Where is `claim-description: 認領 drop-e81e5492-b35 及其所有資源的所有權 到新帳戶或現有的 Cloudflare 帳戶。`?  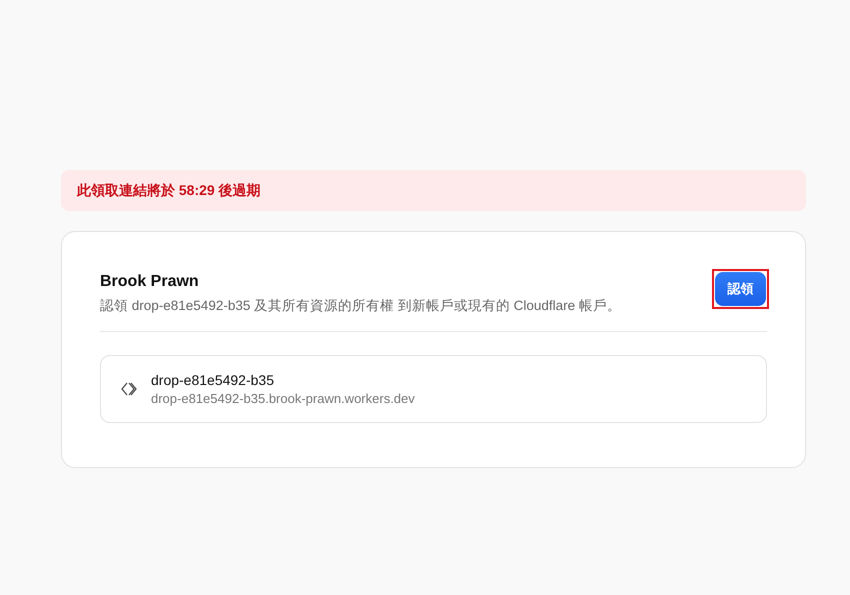 claim-description: 認領 drop-e81e5492-b35 及其所有資源的所有權 到新帳戶或現有的 Cloudflare 帳戶。 is located at coordinates (360, 306).